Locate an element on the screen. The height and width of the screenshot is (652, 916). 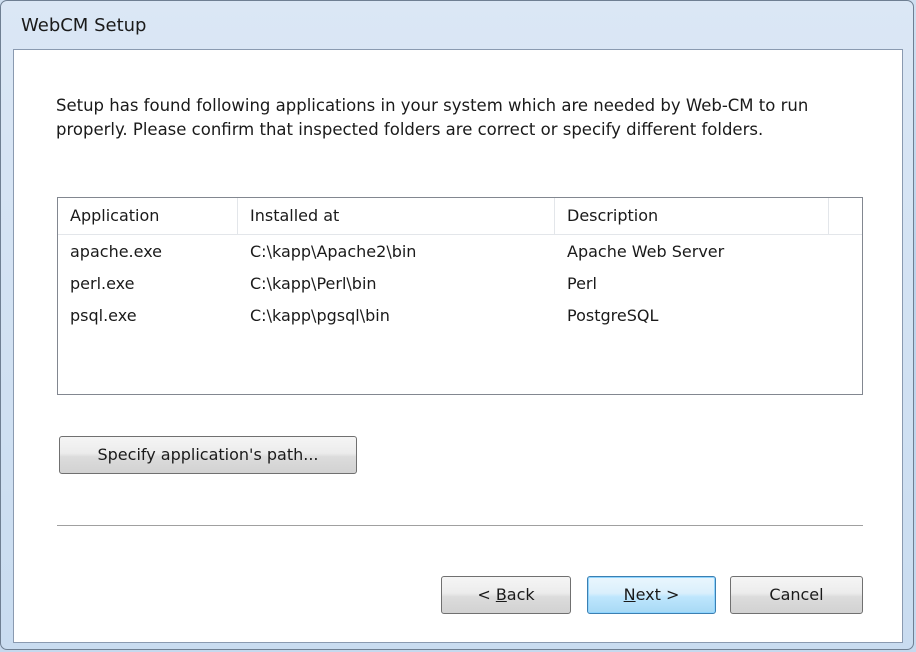
column-header-filler is located at coordinates (845, 216).